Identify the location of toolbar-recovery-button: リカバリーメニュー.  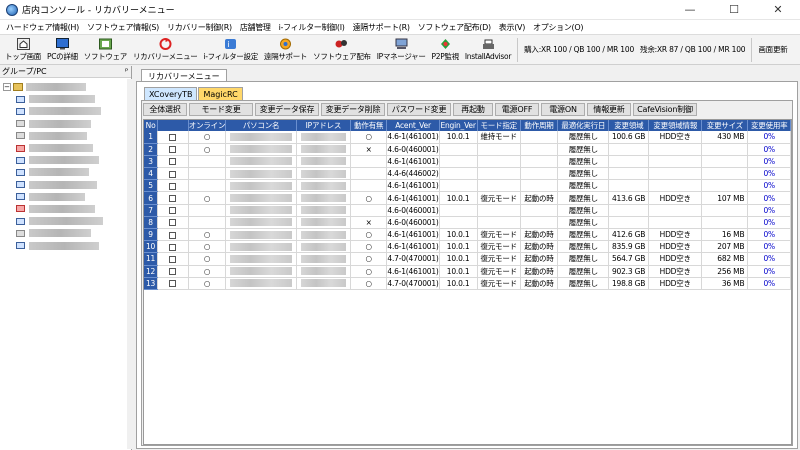
(165, 50).